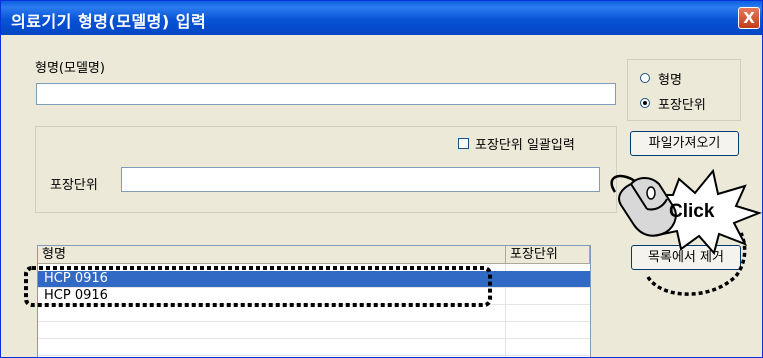 The height and width of the screenshot is (358, 763). Describe the element at coordinates (692, 211) in the screenshot. I see `click-annotation-text: Click` at that location.